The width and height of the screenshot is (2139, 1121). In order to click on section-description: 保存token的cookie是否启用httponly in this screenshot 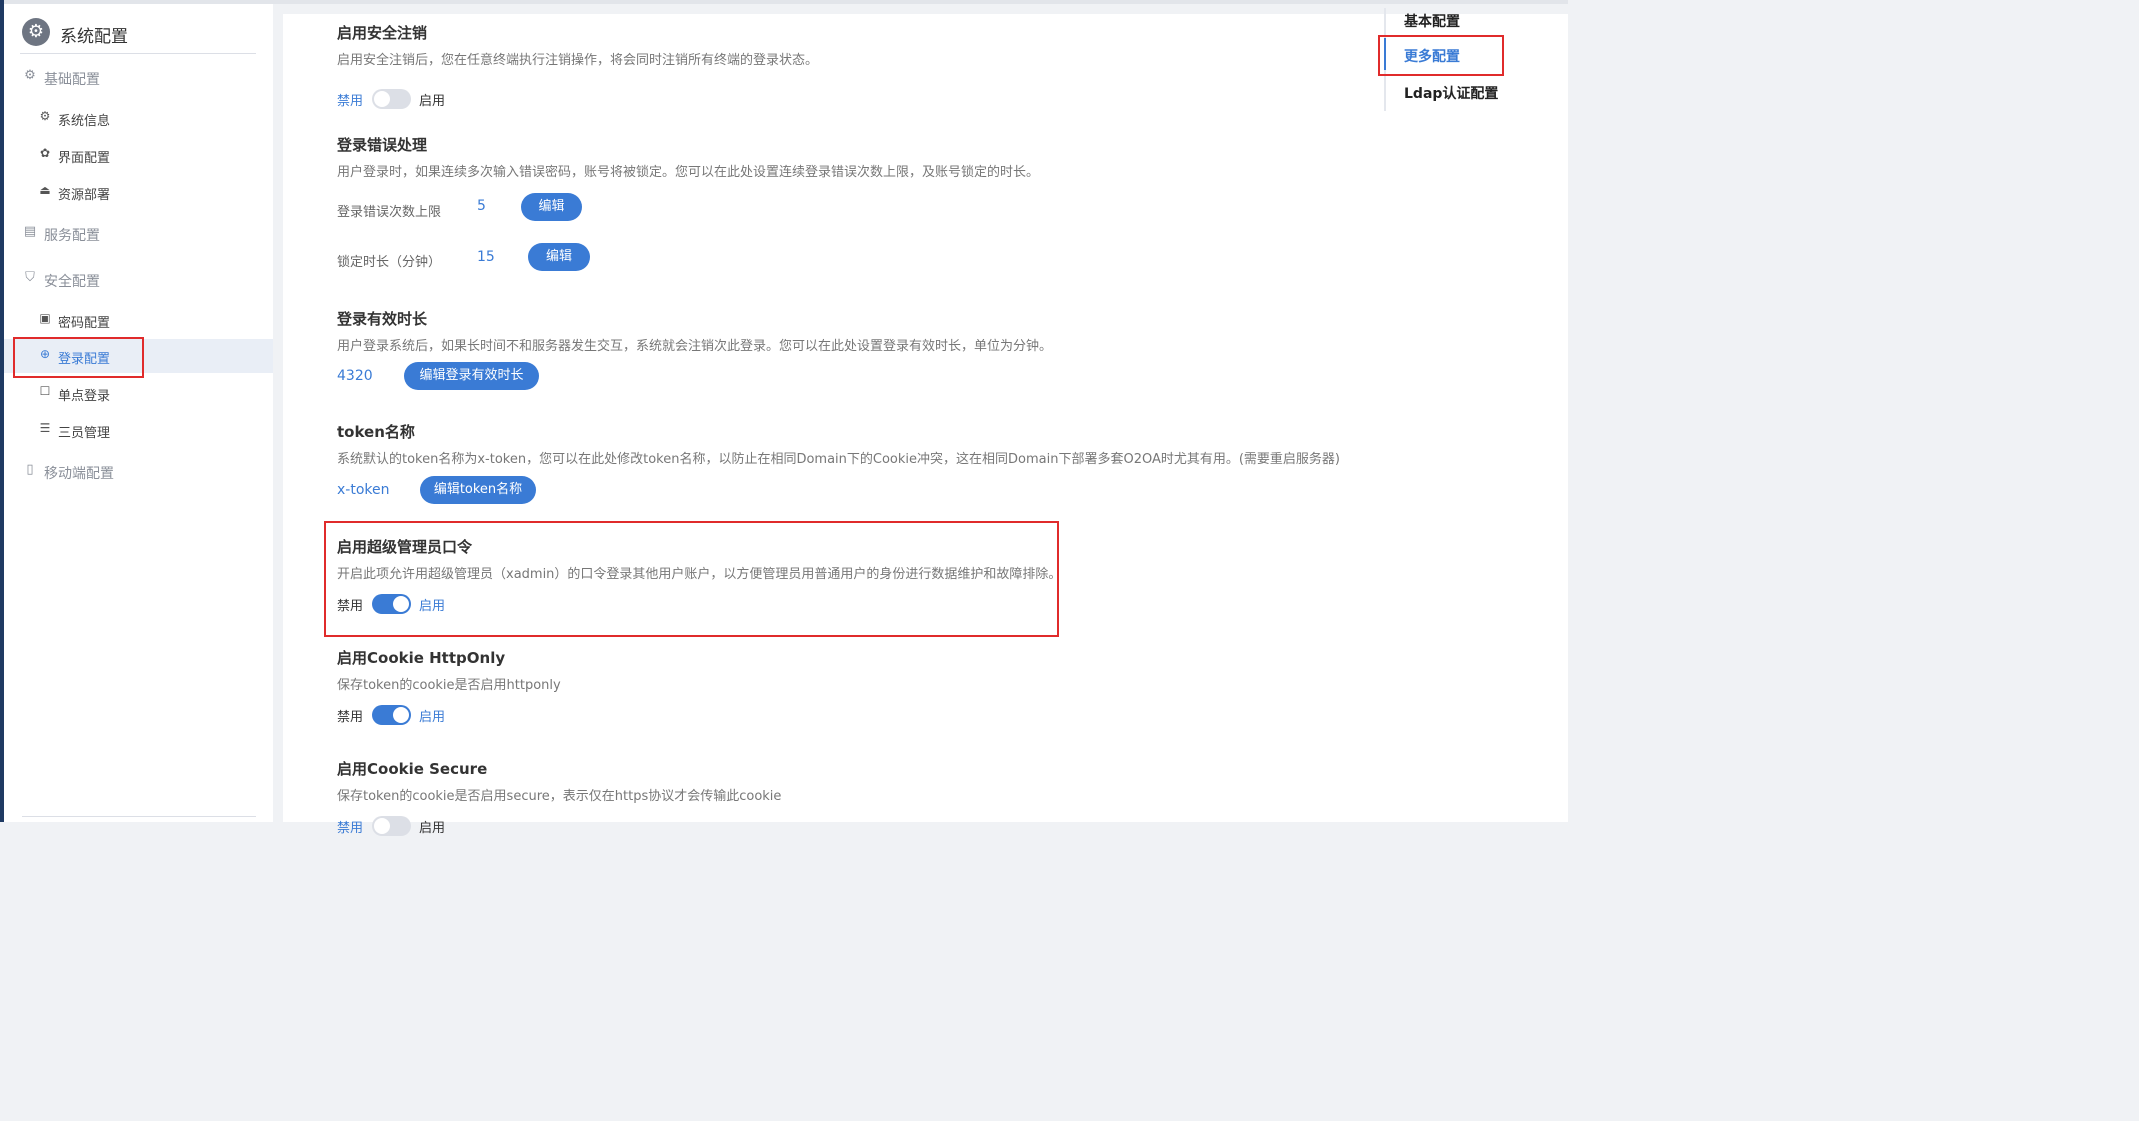, I will do `click(449, 685)`.